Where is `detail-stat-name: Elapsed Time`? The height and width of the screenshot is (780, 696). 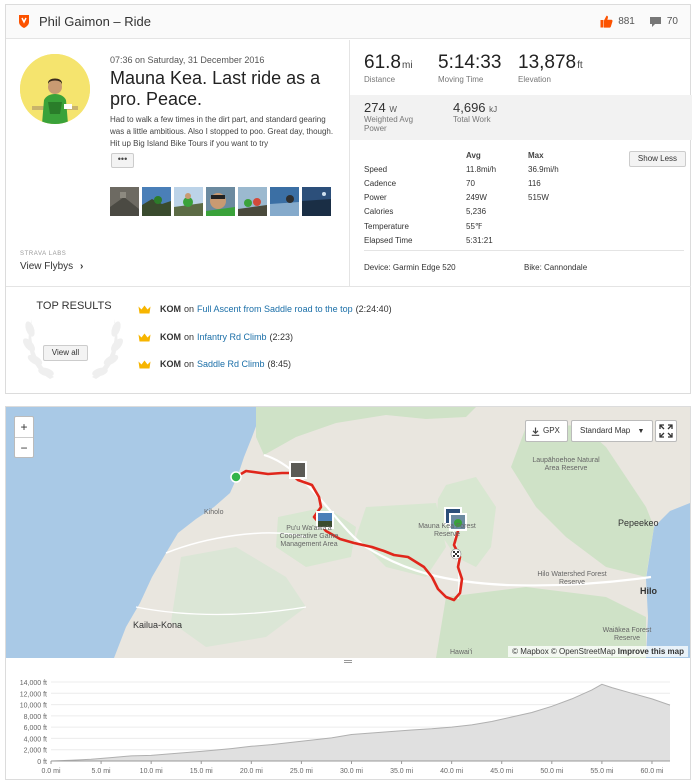 detail-stat-name: Elapsed Time is located at coordinates (388, 240).